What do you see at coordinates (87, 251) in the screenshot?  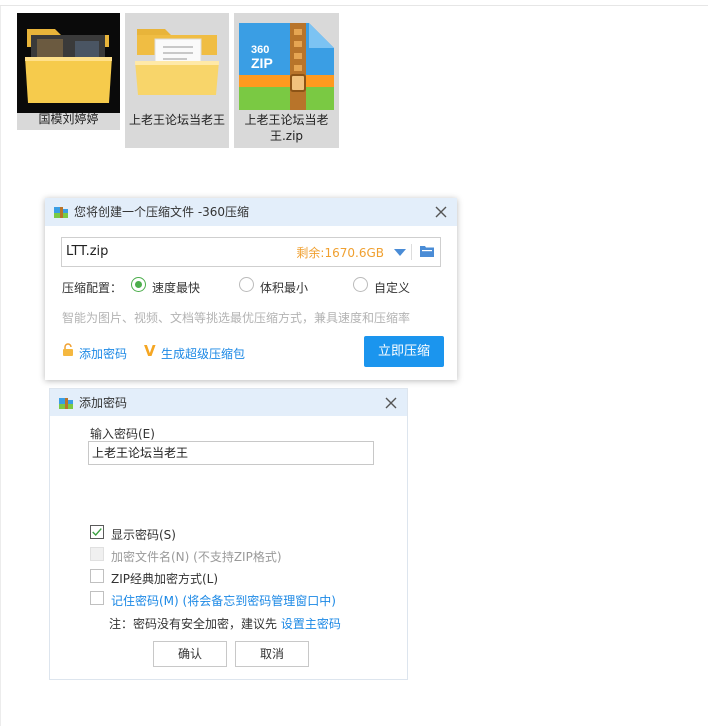 I see `archive-filename: LTT.zip` at bounding box center [87, 251].